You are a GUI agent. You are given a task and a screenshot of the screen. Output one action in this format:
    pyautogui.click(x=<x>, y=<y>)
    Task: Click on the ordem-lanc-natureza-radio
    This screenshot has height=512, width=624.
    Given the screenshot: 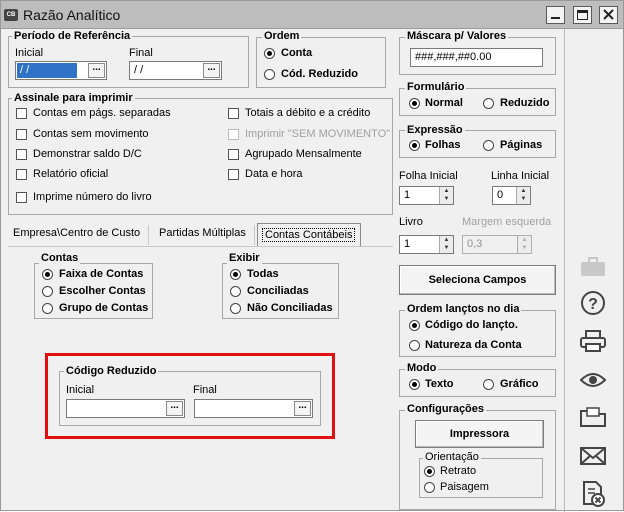 What is the action you would take?
    pyautogui.click(x=414, y=345)
    